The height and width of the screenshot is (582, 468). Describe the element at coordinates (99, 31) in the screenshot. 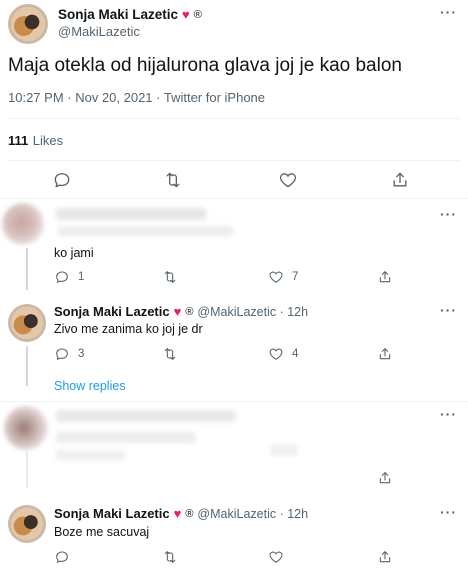

I see `author-handle: @MakiLazetic` at that location.